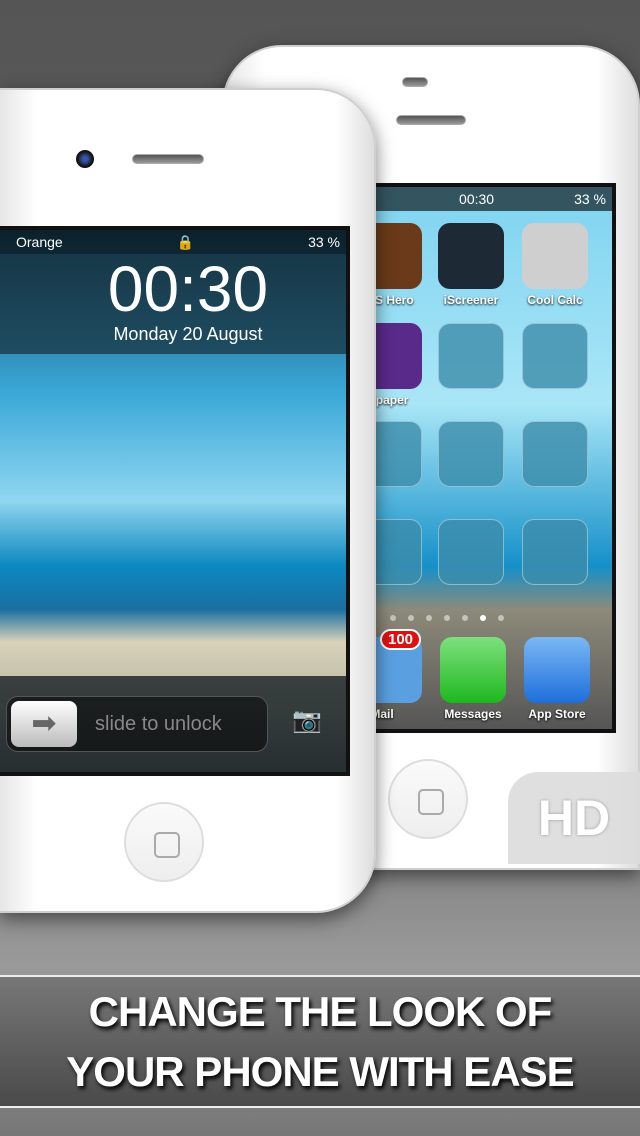  Describe the element at coordinates (324, 242) in the screenshot. I see `battery: 33 %` at that location.